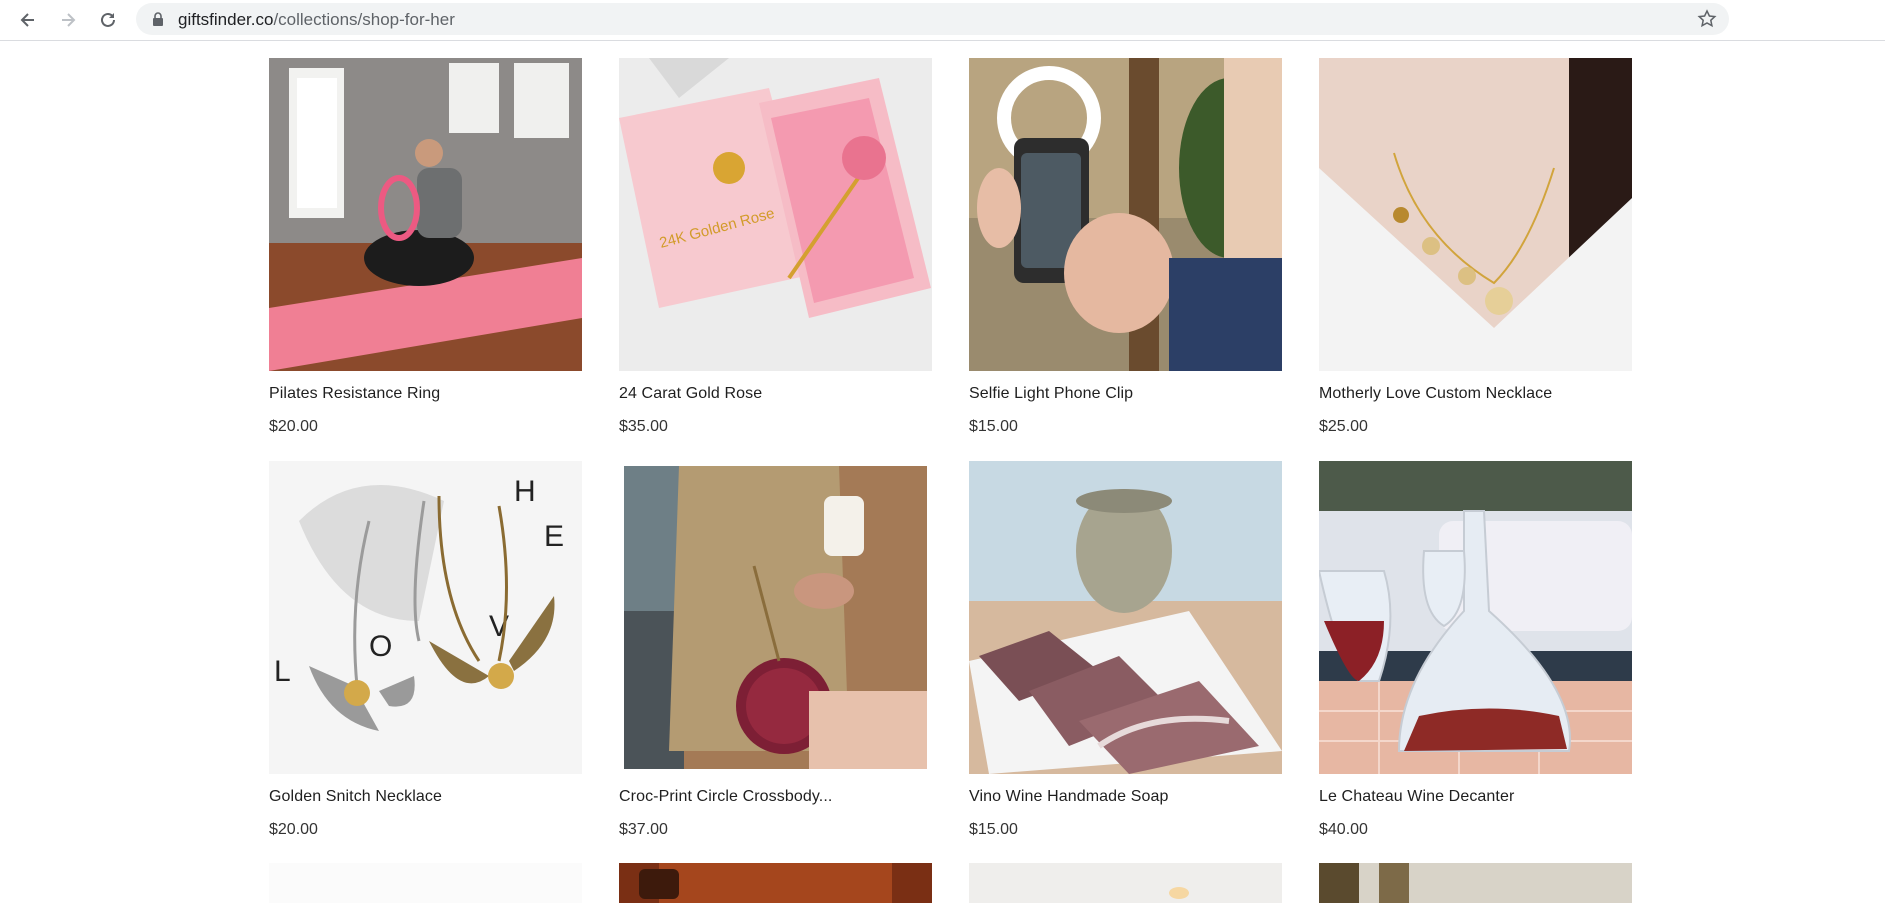  What do you see at coordinates (1051, 394) in the screenshot?
I see `product-title: Selfie Light Phone Clip` at bounding box center [1051, 394].